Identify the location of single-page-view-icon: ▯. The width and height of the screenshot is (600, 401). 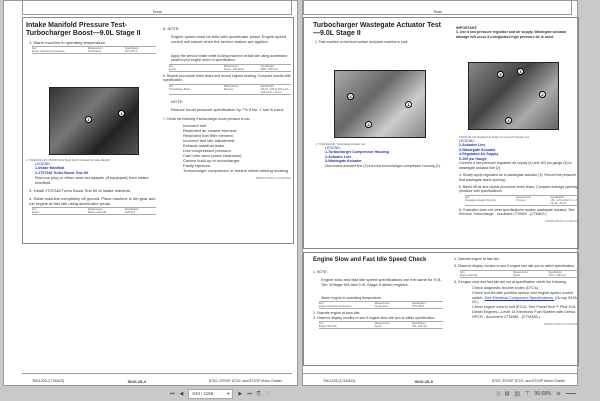
(498, 394).